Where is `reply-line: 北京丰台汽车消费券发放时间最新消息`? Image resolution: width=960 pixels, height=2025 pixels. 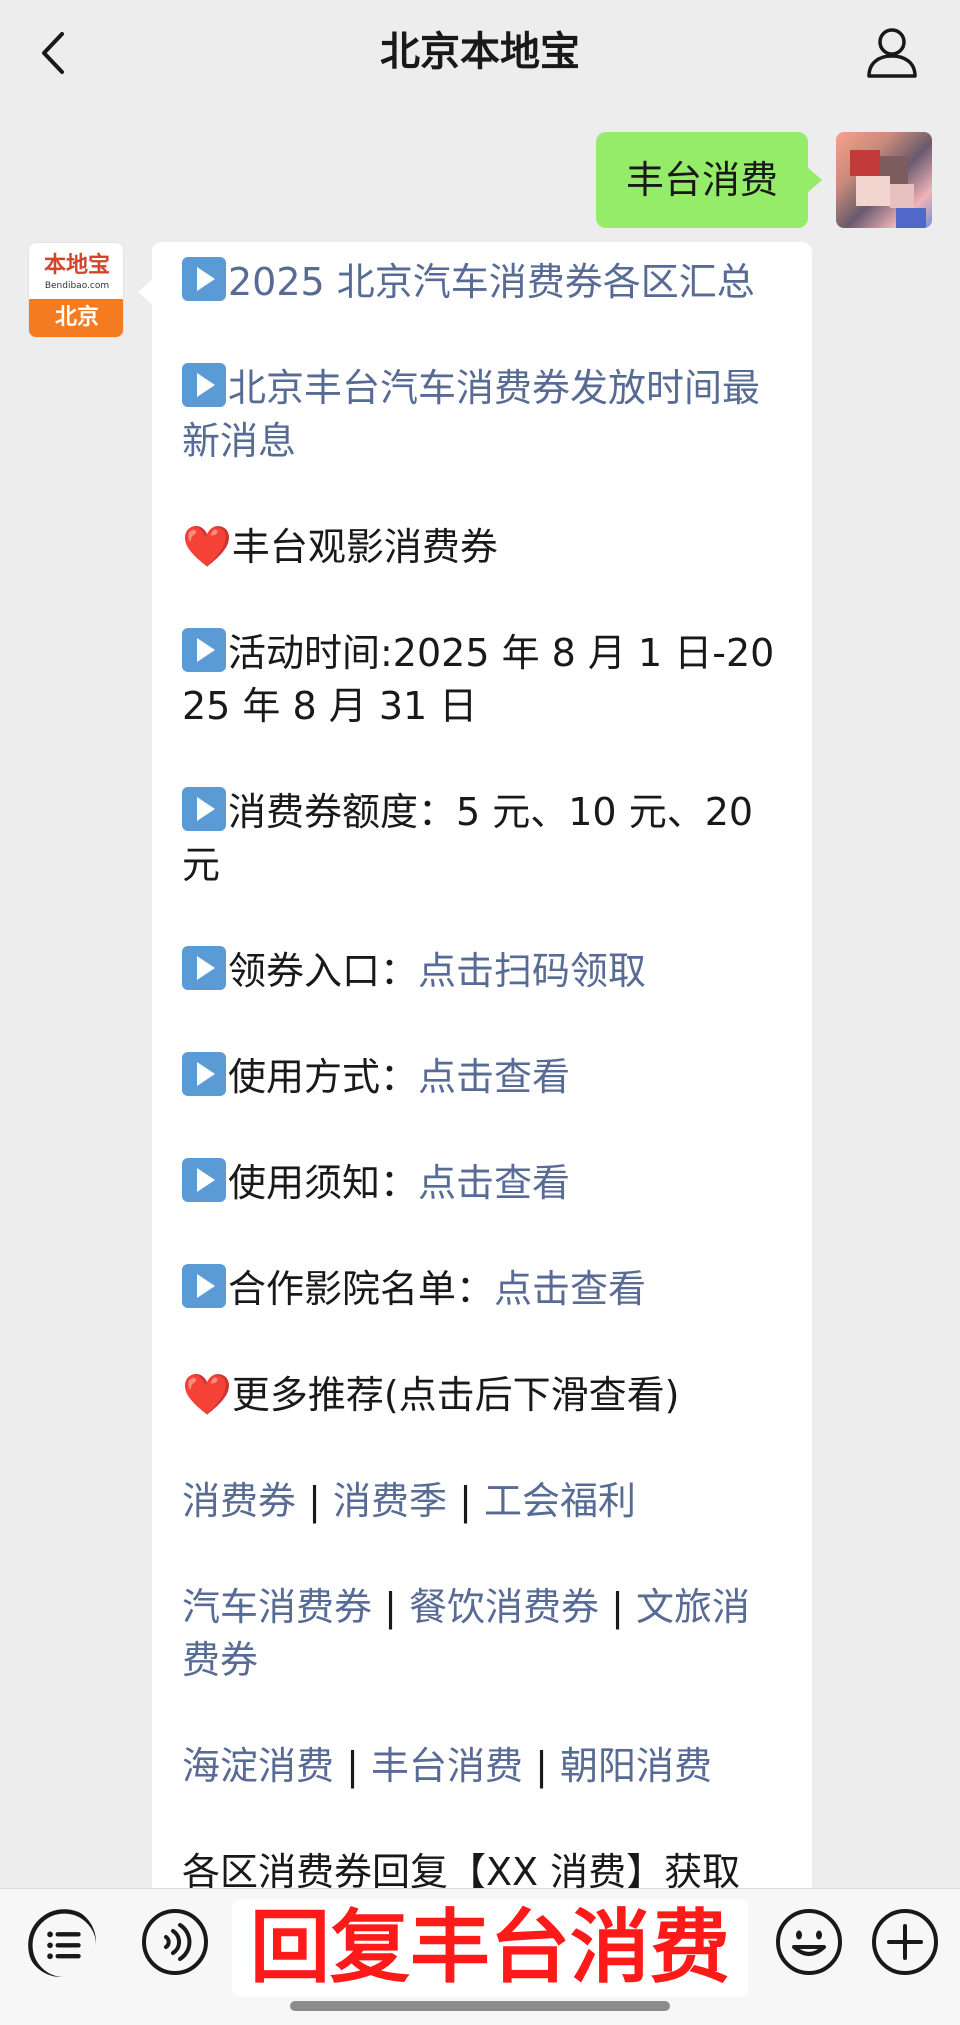 reply-line: 北京丰台汽车消费券发放时间最新消息 is located at coordinates (482, 415).